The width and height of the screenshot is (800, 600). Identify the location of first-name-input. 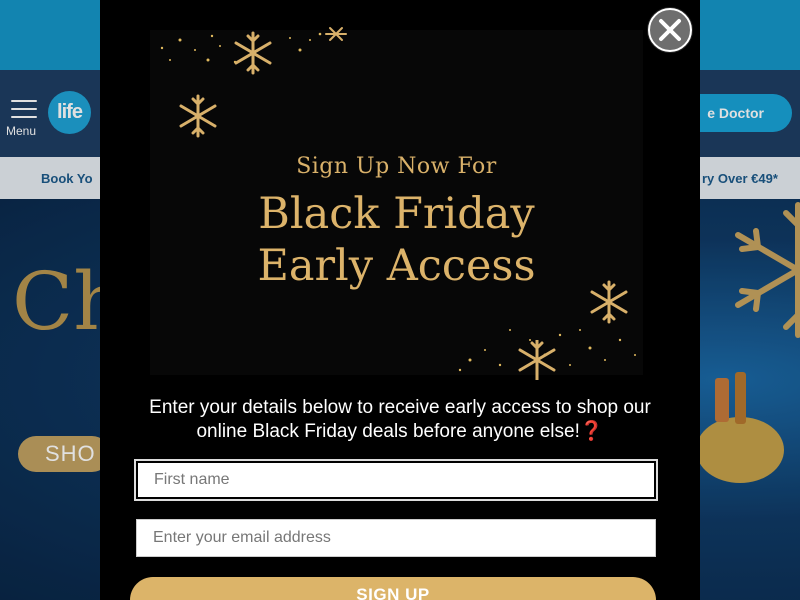
(396, 480).